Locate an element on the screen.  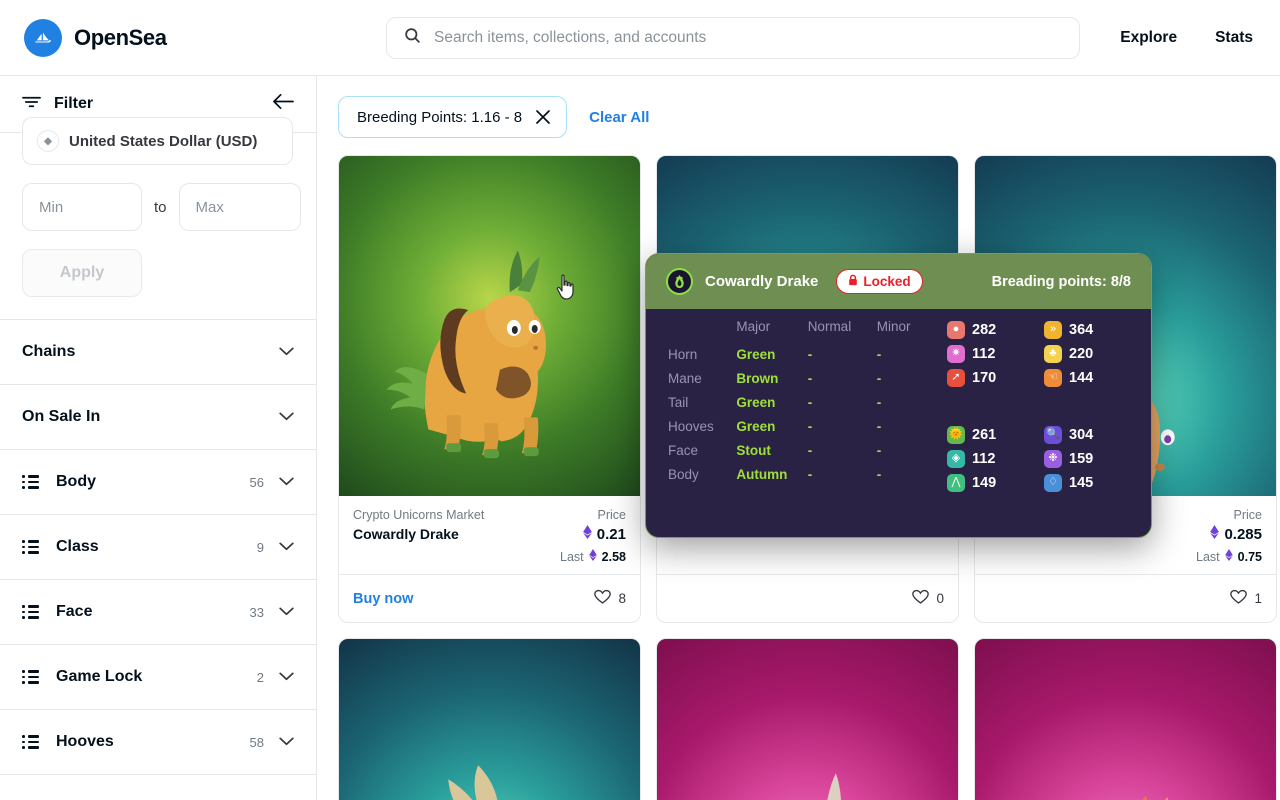
stat-item: ➚ 170 is located at coordinates (991, 377).